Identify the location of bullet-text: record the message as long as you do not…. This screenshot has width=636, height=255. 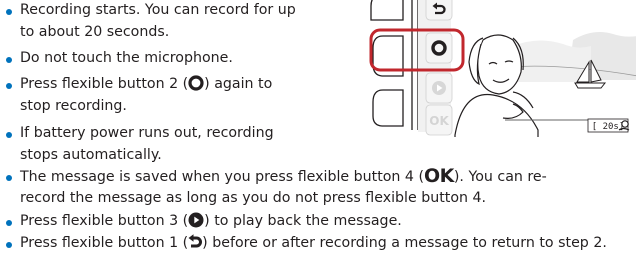
(253, 198).